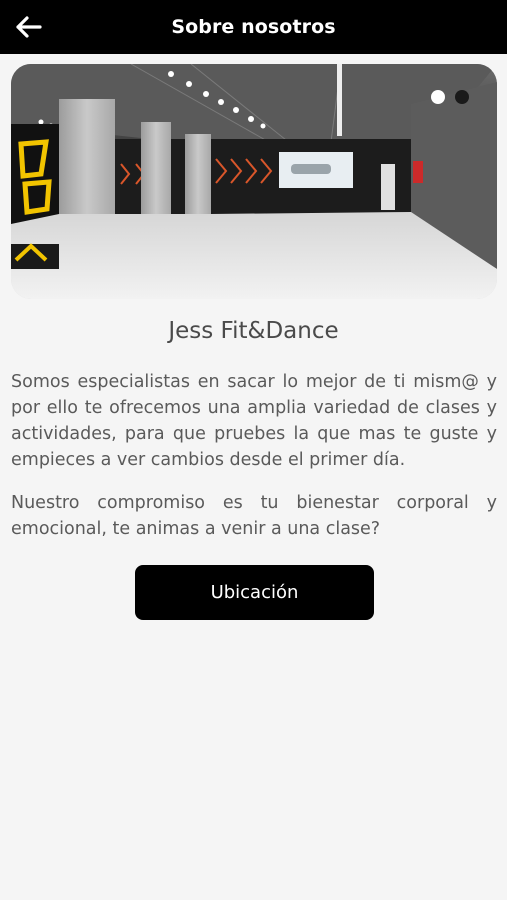 This screenshot has width=507, height=900. Describe the element at coordinates (253, 331) in the screenshot. I see `company-name: Jess Fit&Dance` at that location.